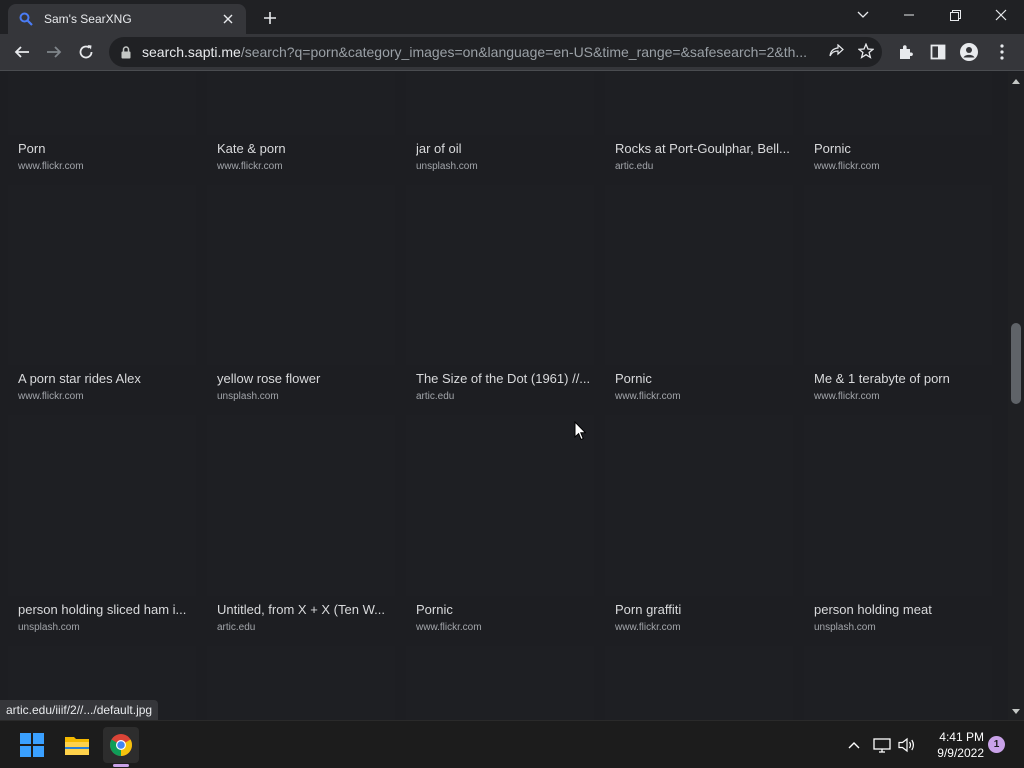  What do you see at coordinates (1016, 711) in the screenshot?
I see `scroll-down-arrow-icon` at bounding box center [1016, 711].